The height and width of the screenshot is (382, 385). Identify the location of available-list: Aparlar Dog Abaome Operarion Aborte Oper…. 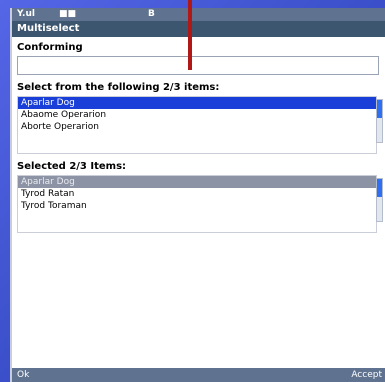
(200, 125).